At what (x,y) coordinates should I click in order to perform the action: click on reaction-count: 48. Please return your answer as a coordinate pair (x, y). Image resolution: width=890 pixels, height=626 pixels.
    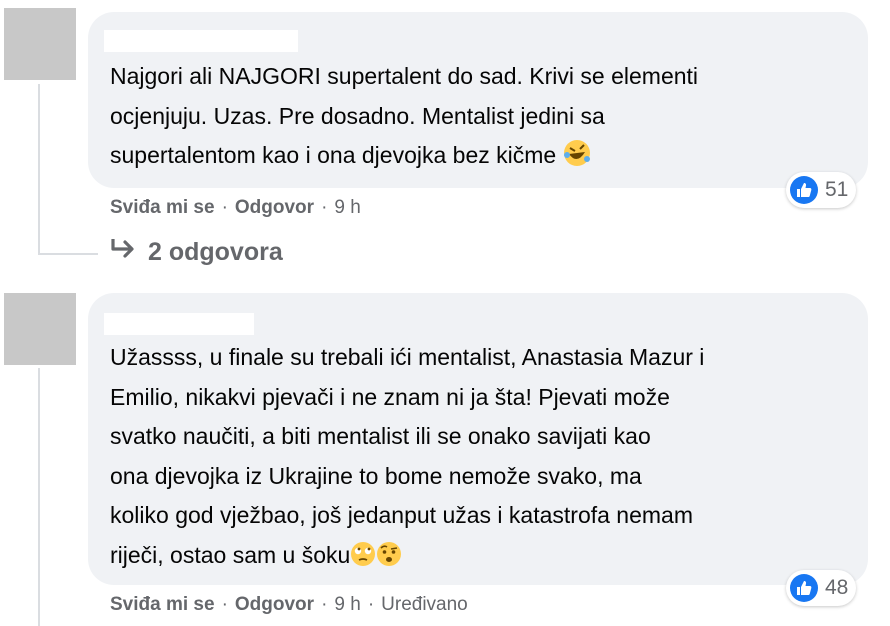
    Looking at the image, I should click on (837, 587).